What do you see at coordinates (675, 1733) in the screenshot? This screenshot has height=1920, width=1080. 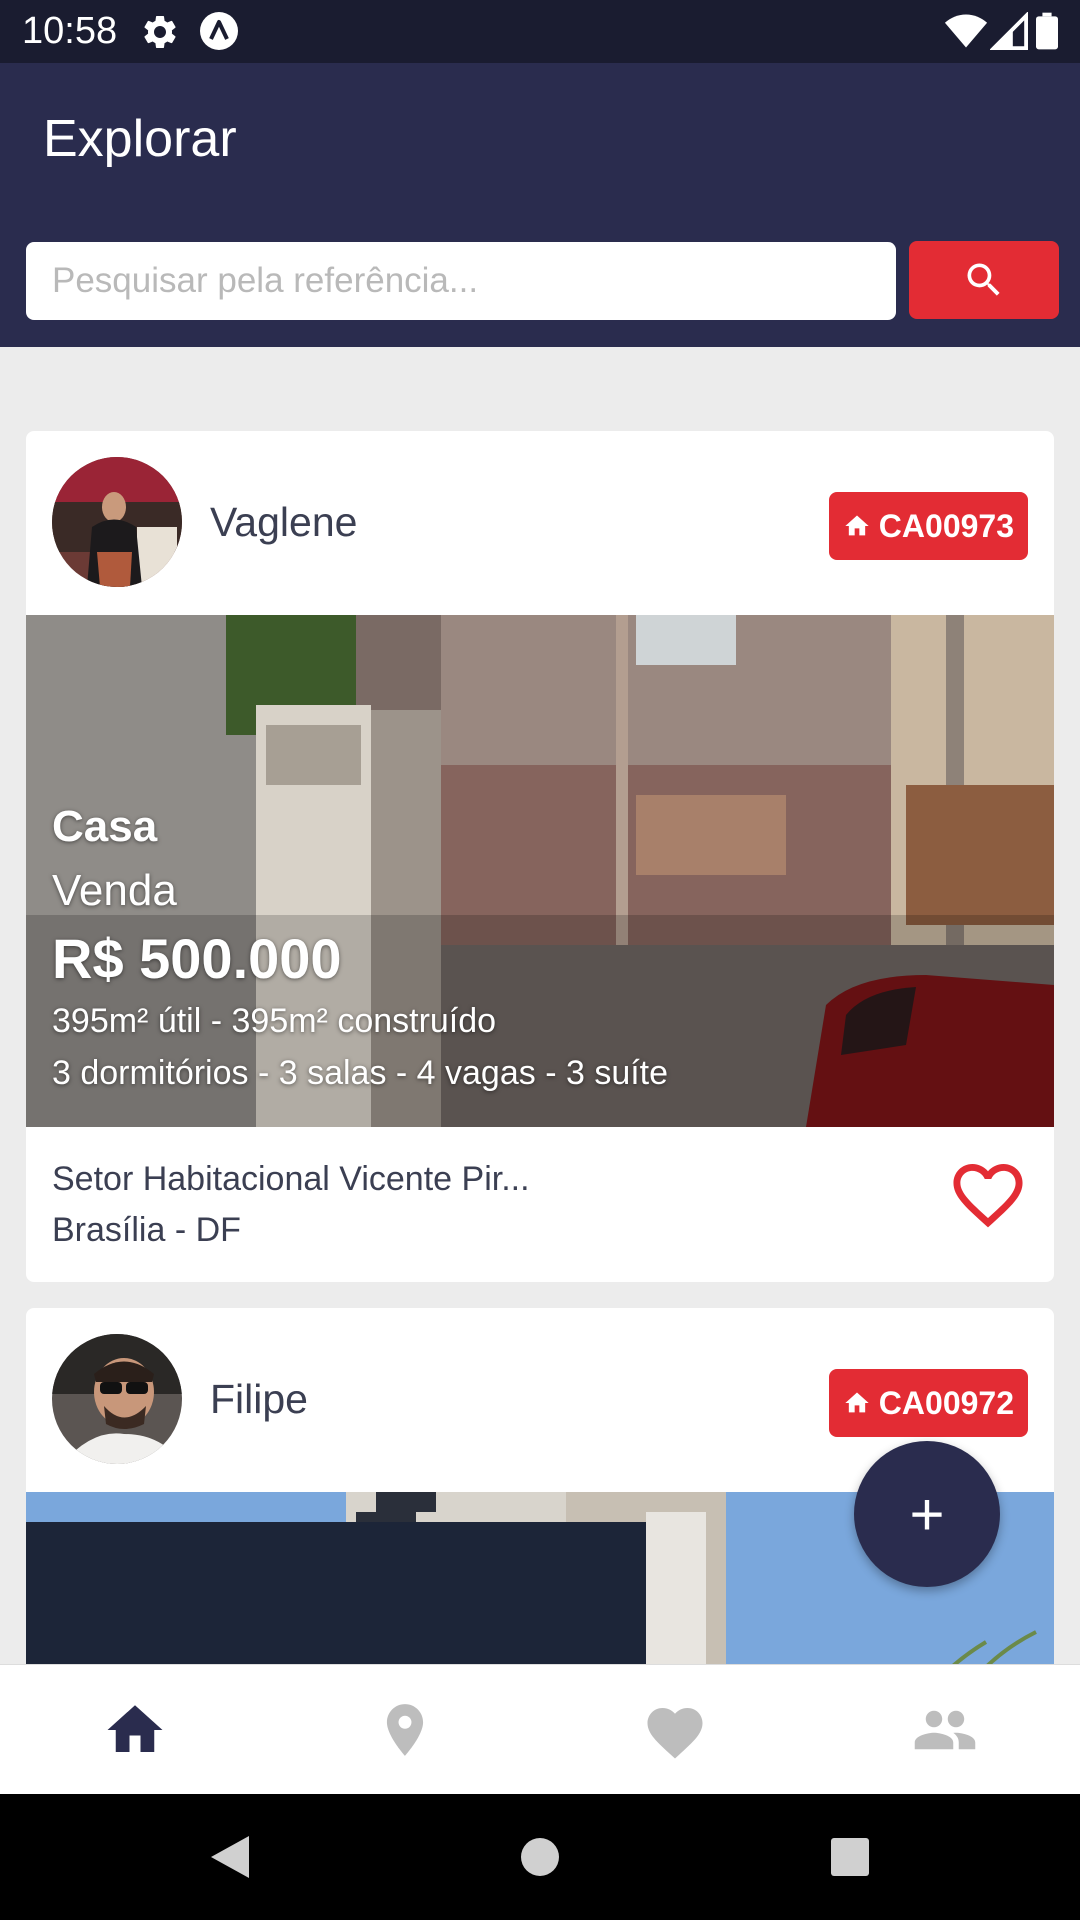 I see `heart-icon` at bounding box center [675, 1733].